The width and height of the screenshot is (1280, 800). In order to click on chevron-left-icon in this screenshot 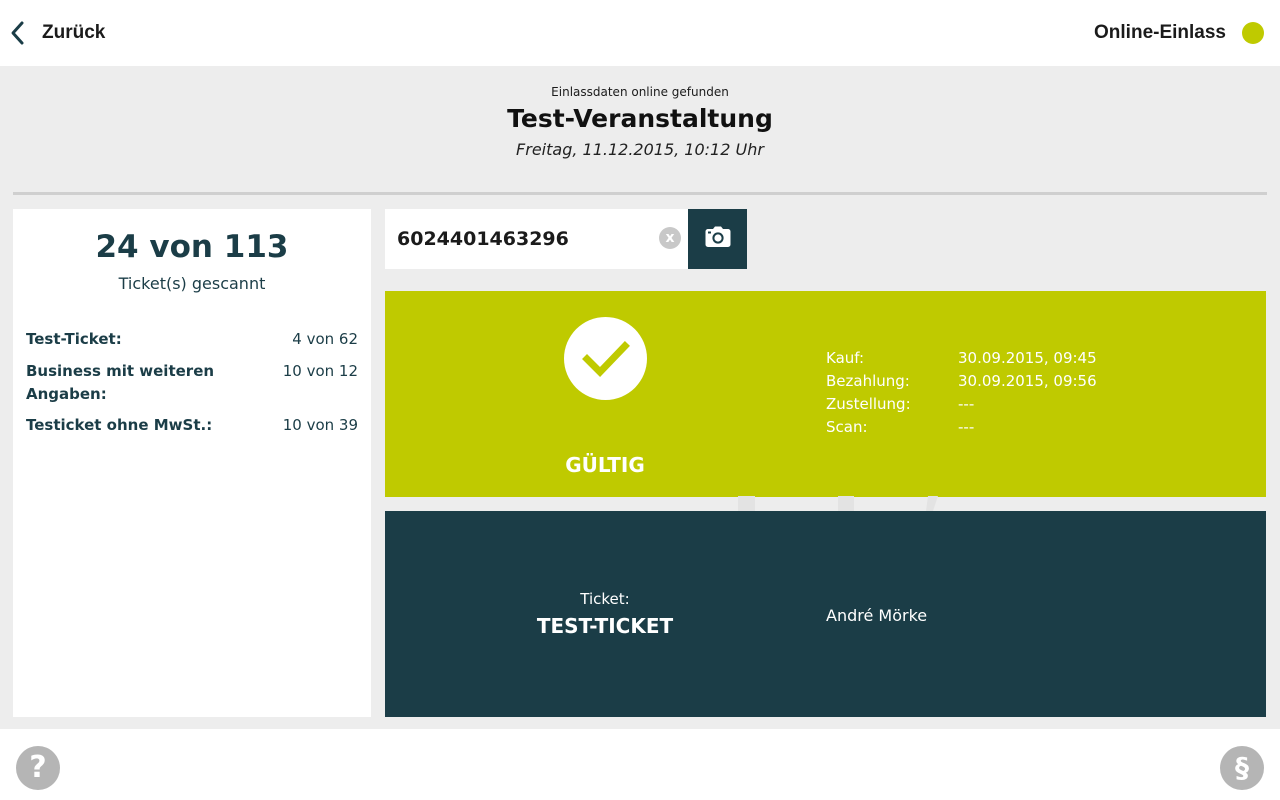, I will do `click(18, 33)`.